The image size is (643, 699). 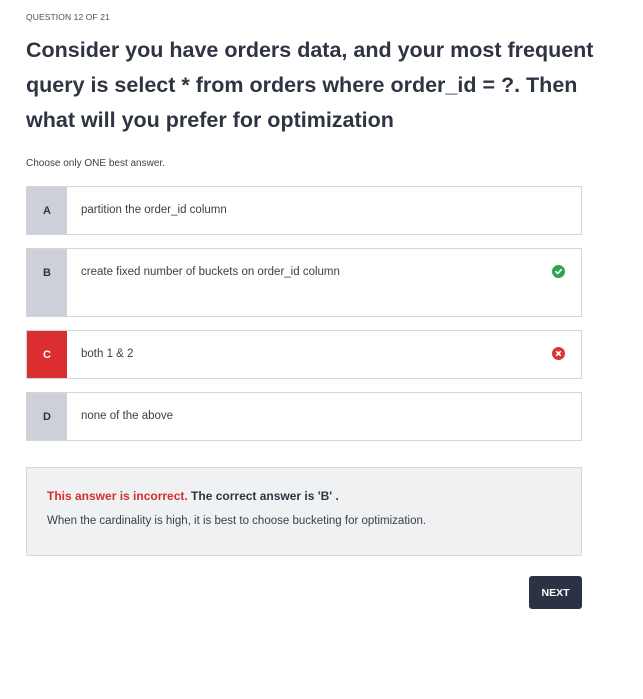 I want to click on option-letter: B, so click(x=47, y=282).